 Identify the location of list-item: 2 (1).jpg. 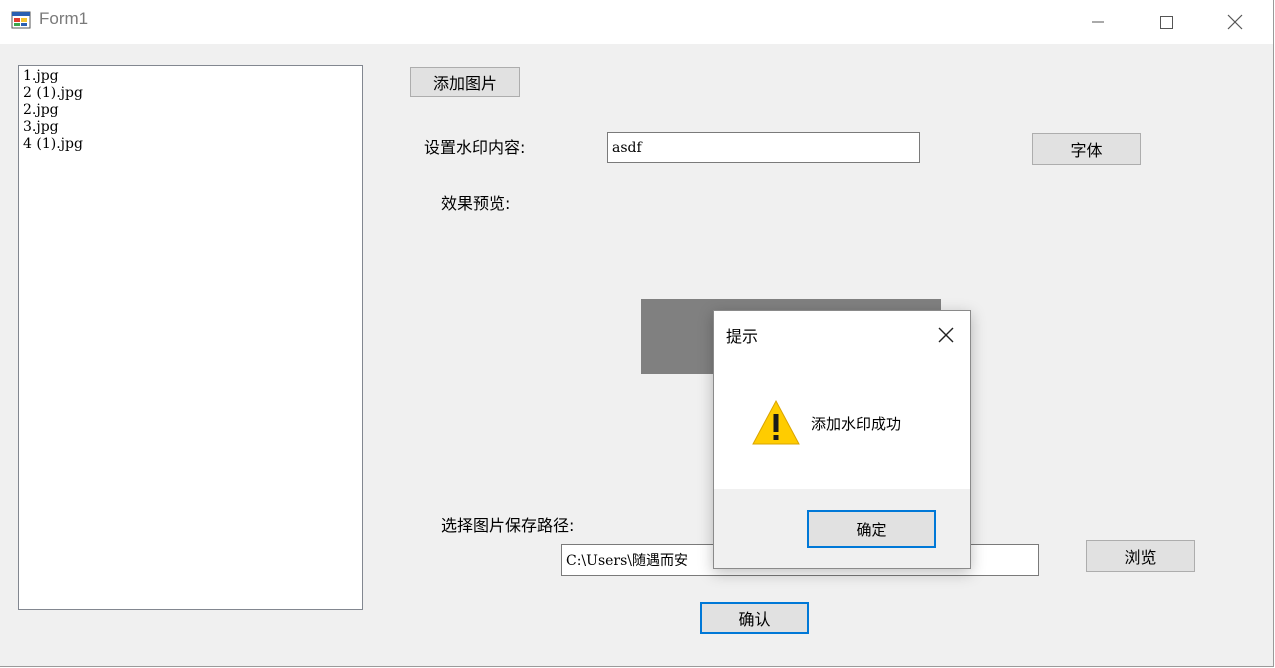
(51, 93).